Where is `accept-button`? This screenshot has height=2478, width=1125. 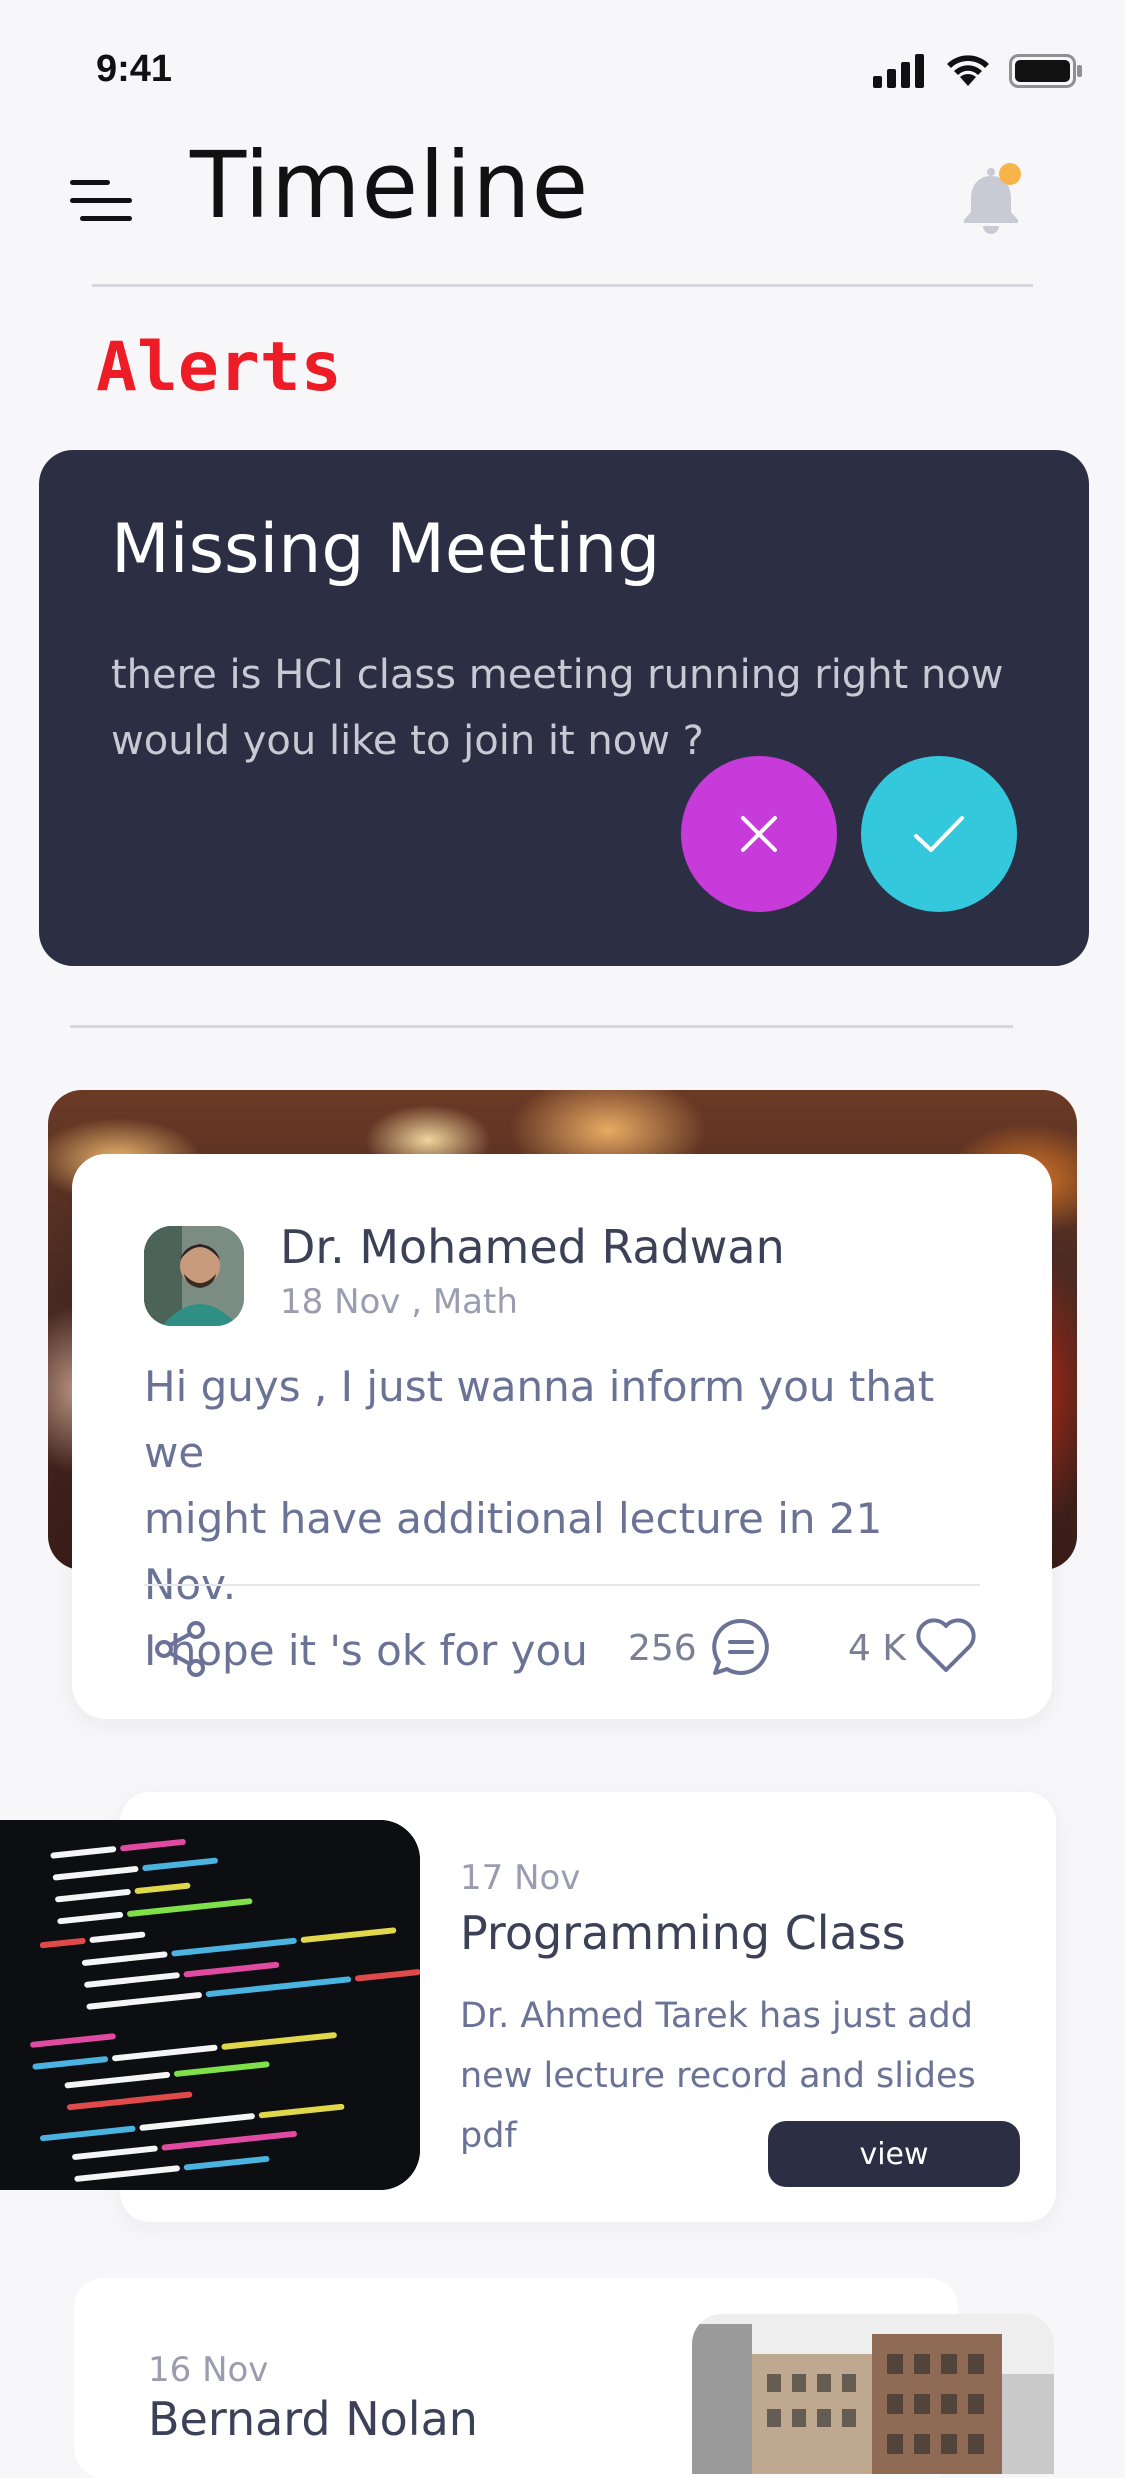
accept-button is located at coordinates (939, 834).